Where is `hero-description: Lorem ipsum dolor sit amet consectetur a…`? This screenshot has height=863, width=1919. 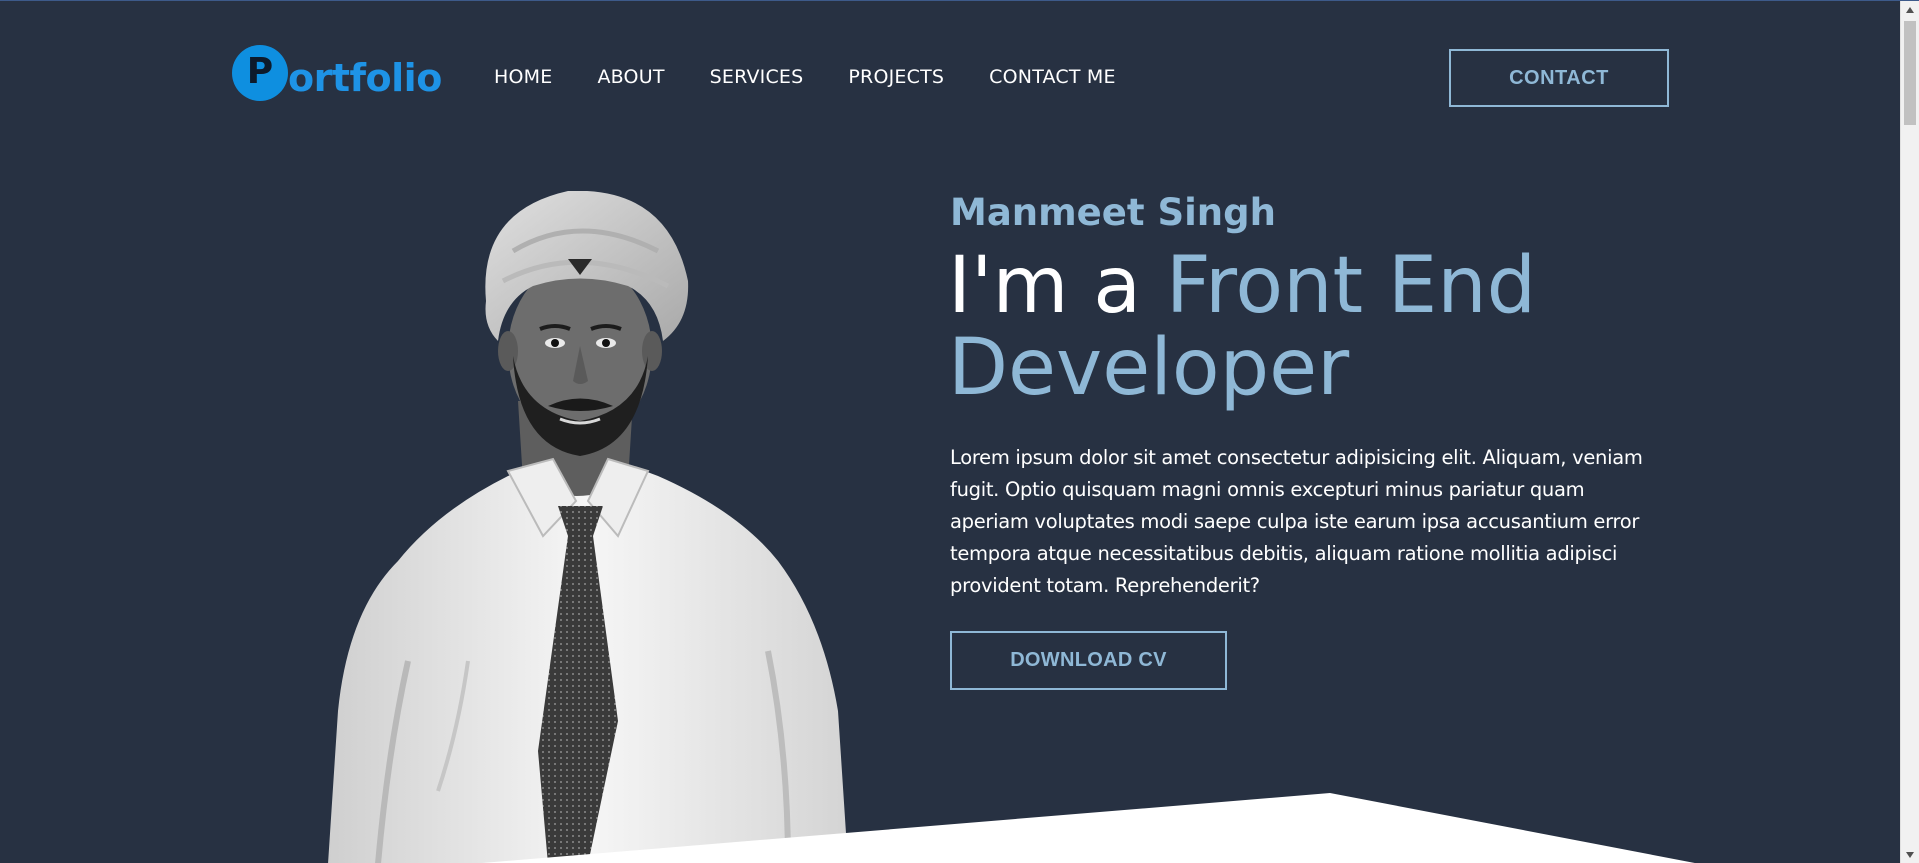 hero-description: Lorem ipsum dolor sit amet consectetur a… is located at coordinates (1296, 521).